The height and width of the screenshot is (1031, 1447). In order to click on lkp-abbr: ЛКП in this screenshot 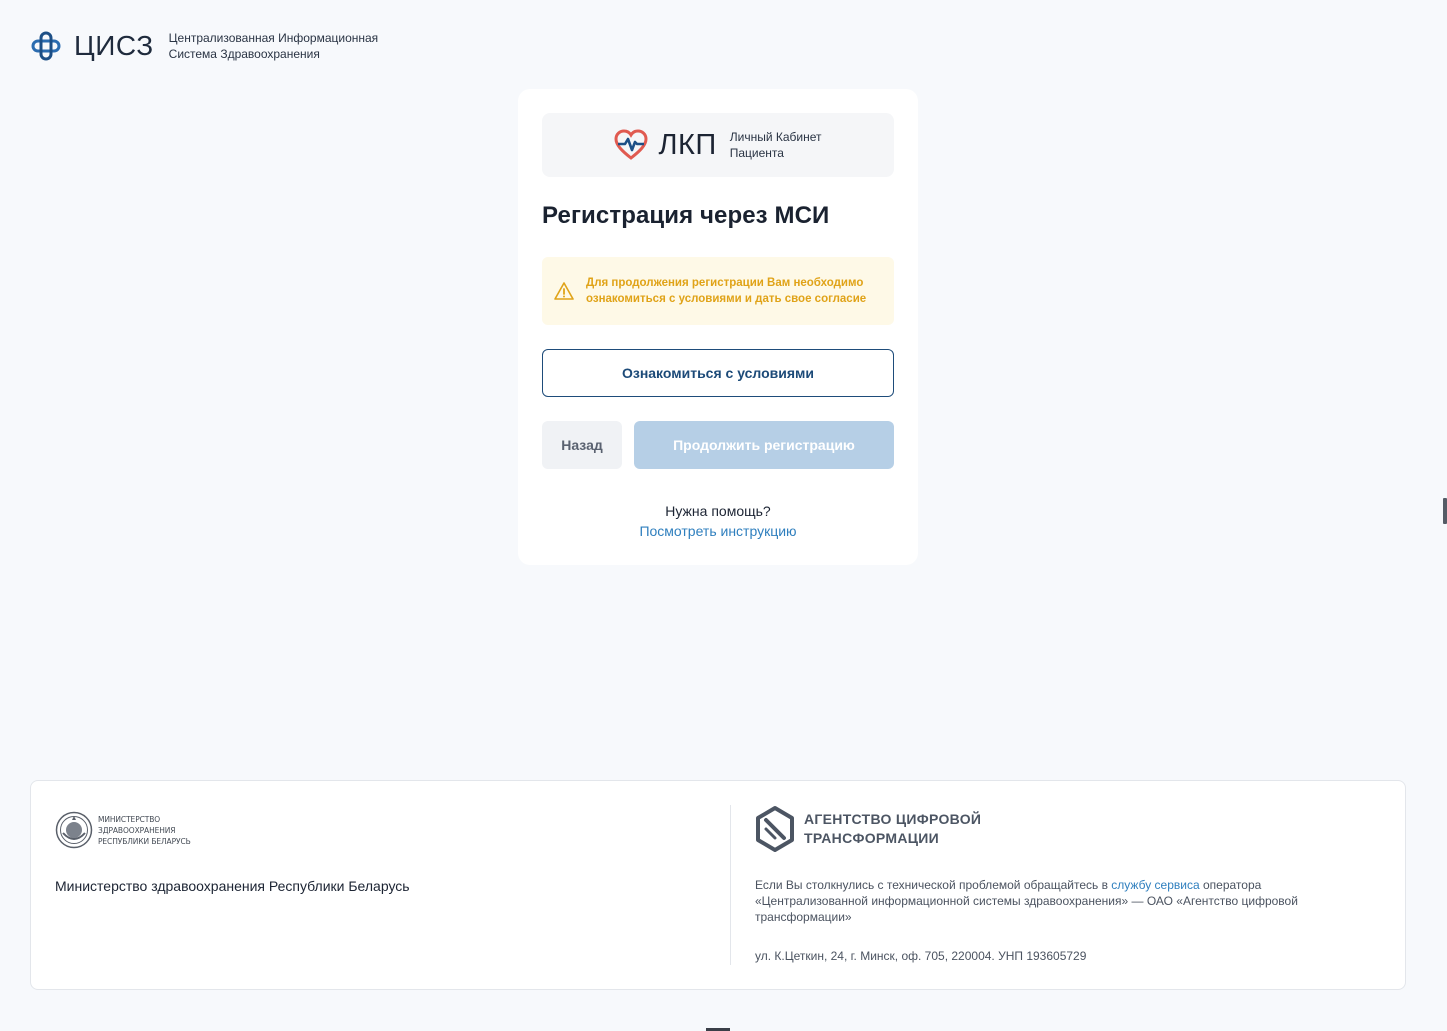, I will do `click(687, 145)`.